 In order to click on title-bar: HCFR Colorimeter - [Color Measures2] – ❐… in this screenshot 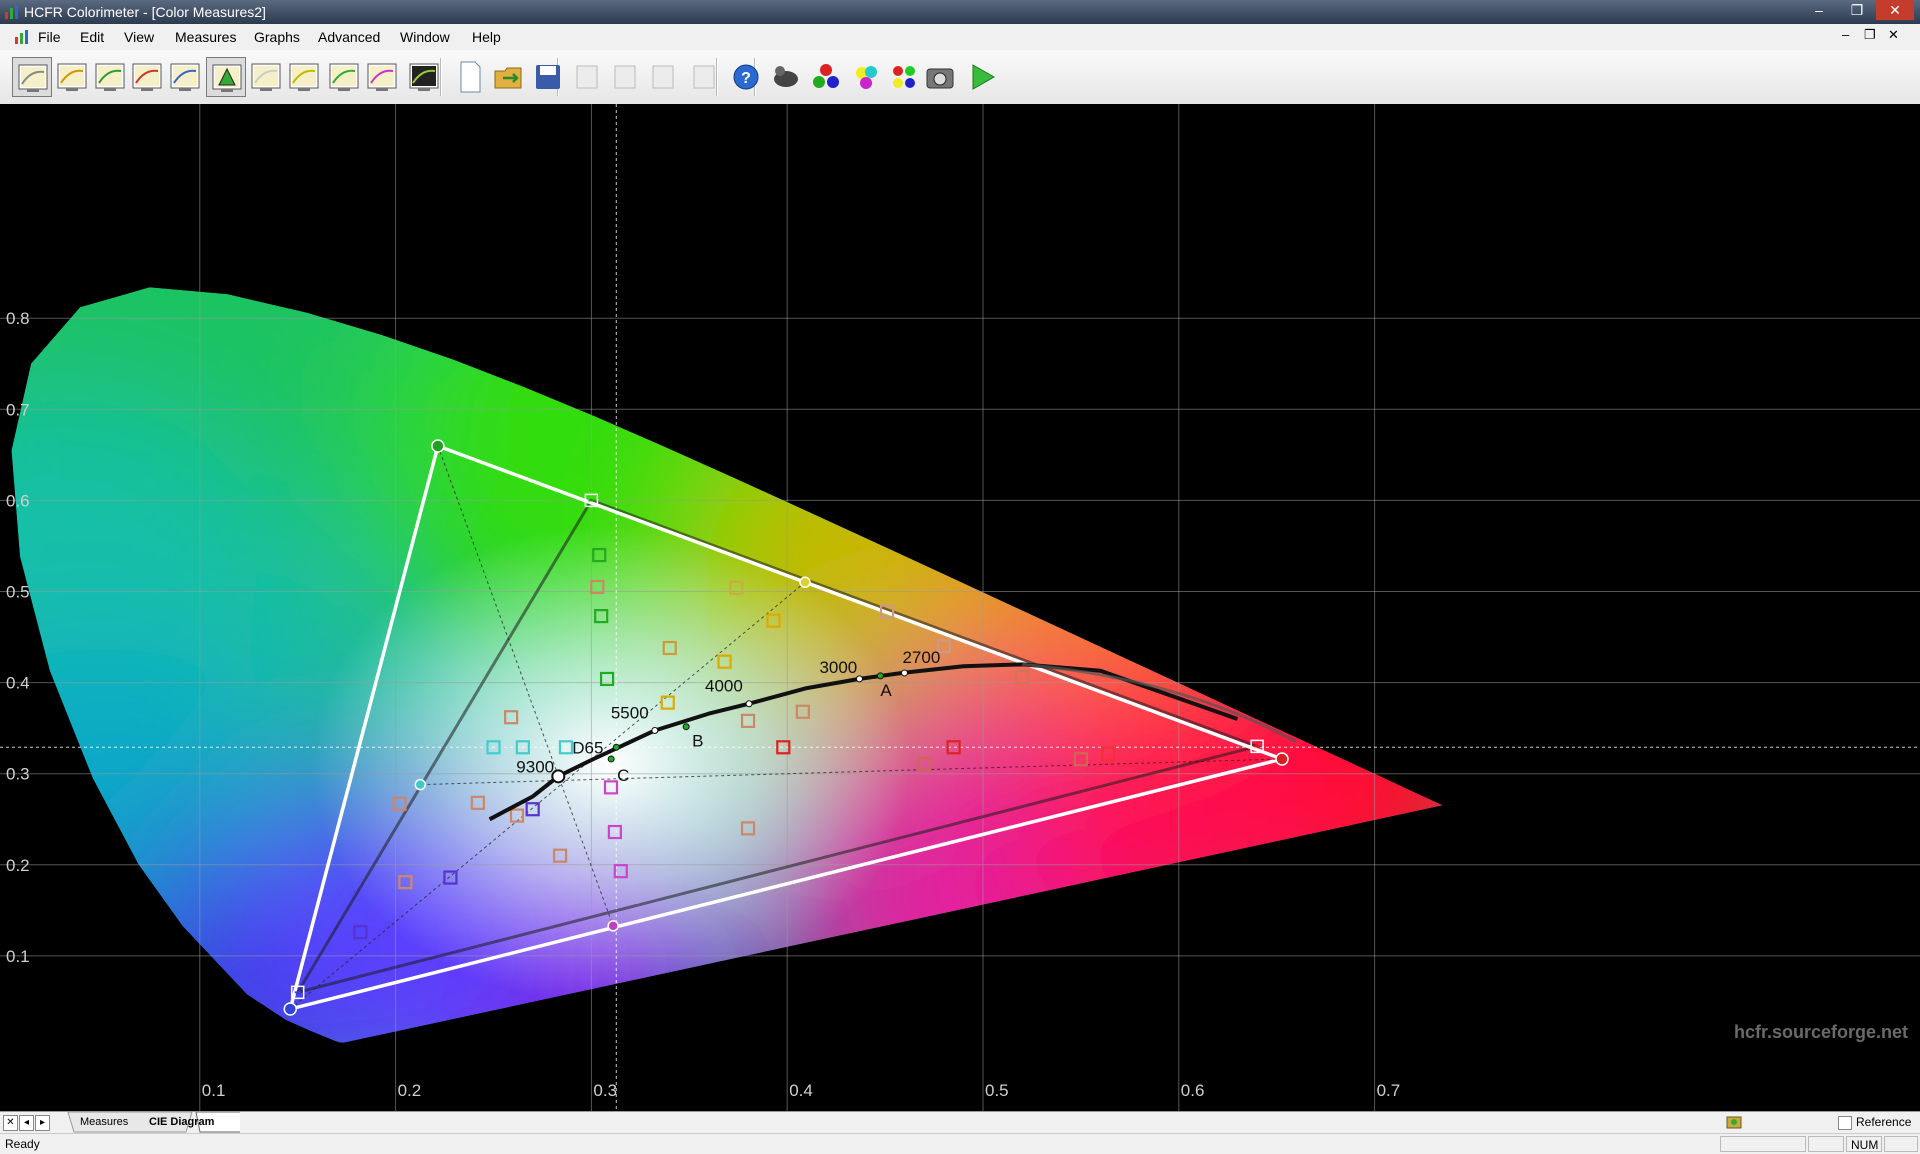, I will do `click(960, 12)`.